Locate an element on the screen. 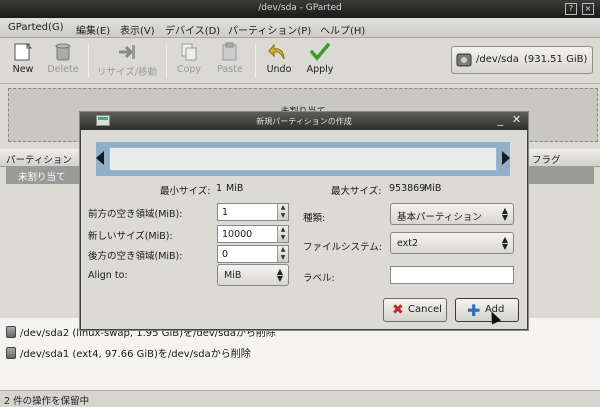 This screenshot has width=600, height=407. row-partition-name: 未割り当て is located at coordinates (42, 177).